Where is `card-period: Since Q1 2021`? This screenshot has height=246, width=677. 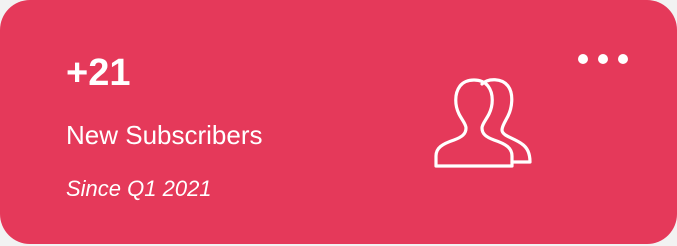
card-period: Since Q1 2021 is located at coordinates (139, 188).